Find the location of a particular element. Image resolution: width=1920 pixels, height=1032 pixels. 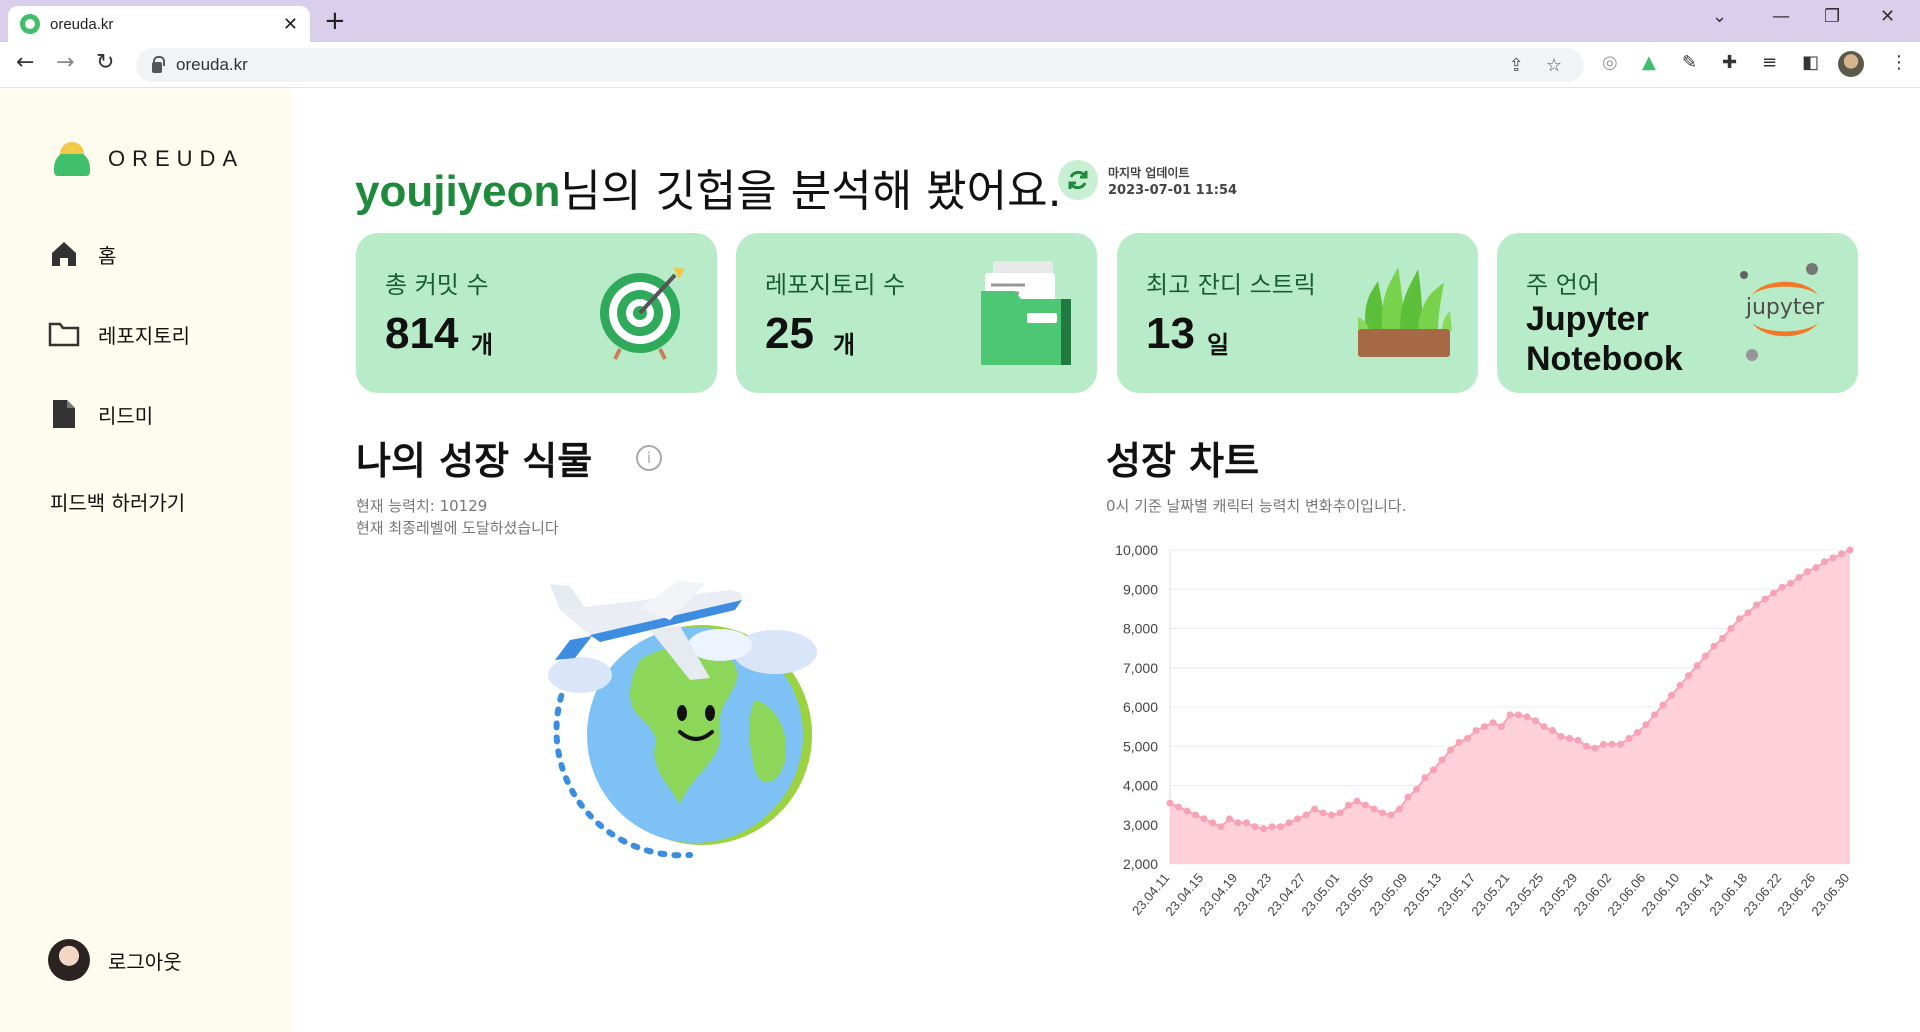

card-value: 814 is located at coordinates (422, 333).